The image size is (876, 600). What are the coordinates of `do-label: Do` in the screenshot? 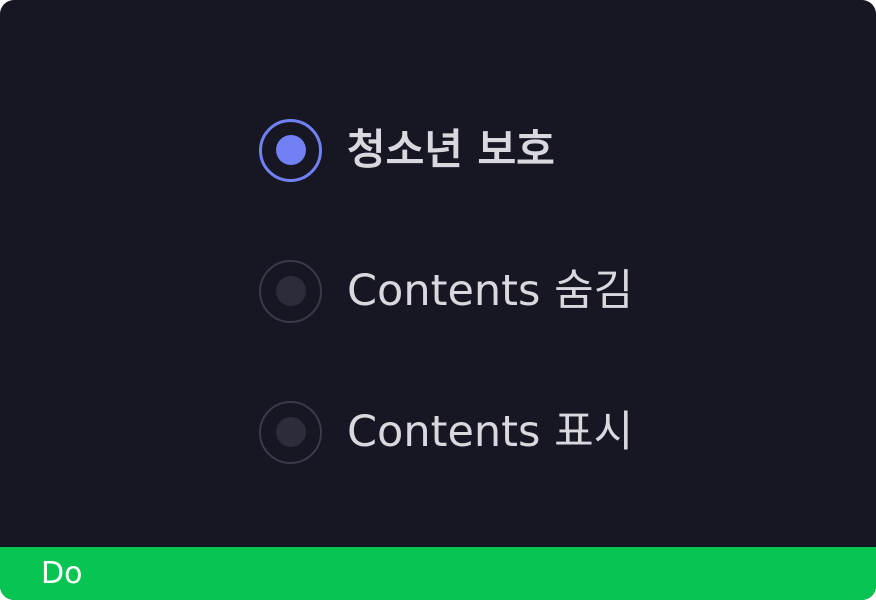 It's located at (62, 573).